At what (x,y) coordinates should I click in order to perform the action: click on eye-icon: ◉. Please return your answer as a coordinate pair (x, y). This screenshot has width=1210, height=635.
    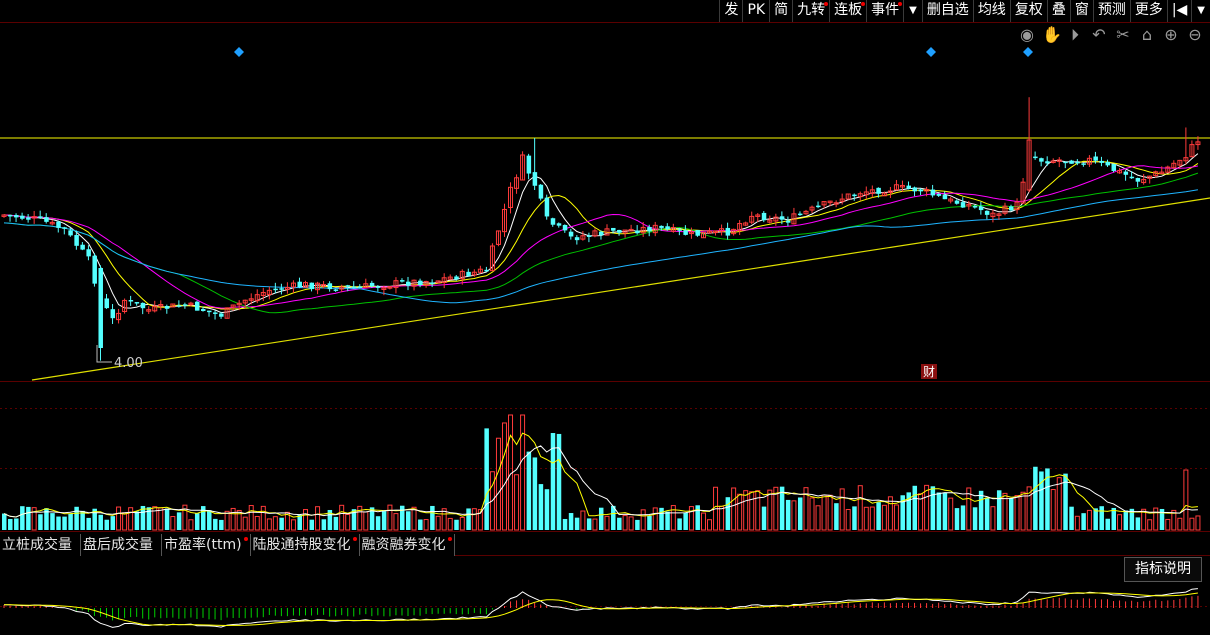
    Looking at the image, I should click on (1027, 35).